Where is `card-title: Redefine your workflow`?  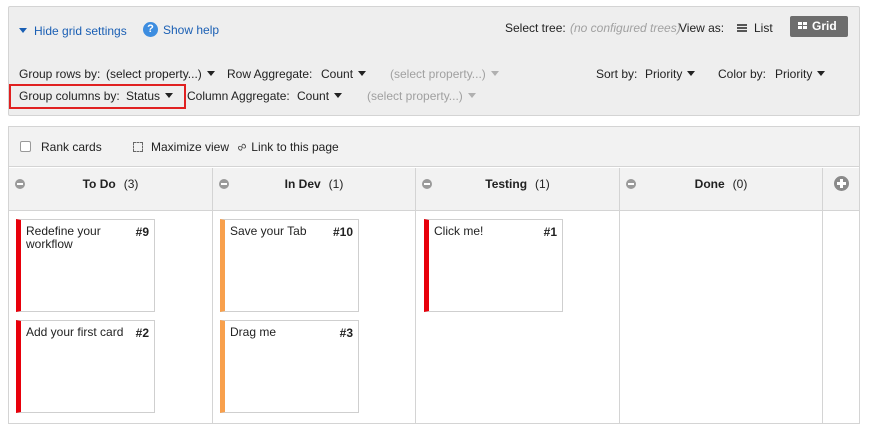 card-title: Redefine your workflow is located at coordinates (63, 237).